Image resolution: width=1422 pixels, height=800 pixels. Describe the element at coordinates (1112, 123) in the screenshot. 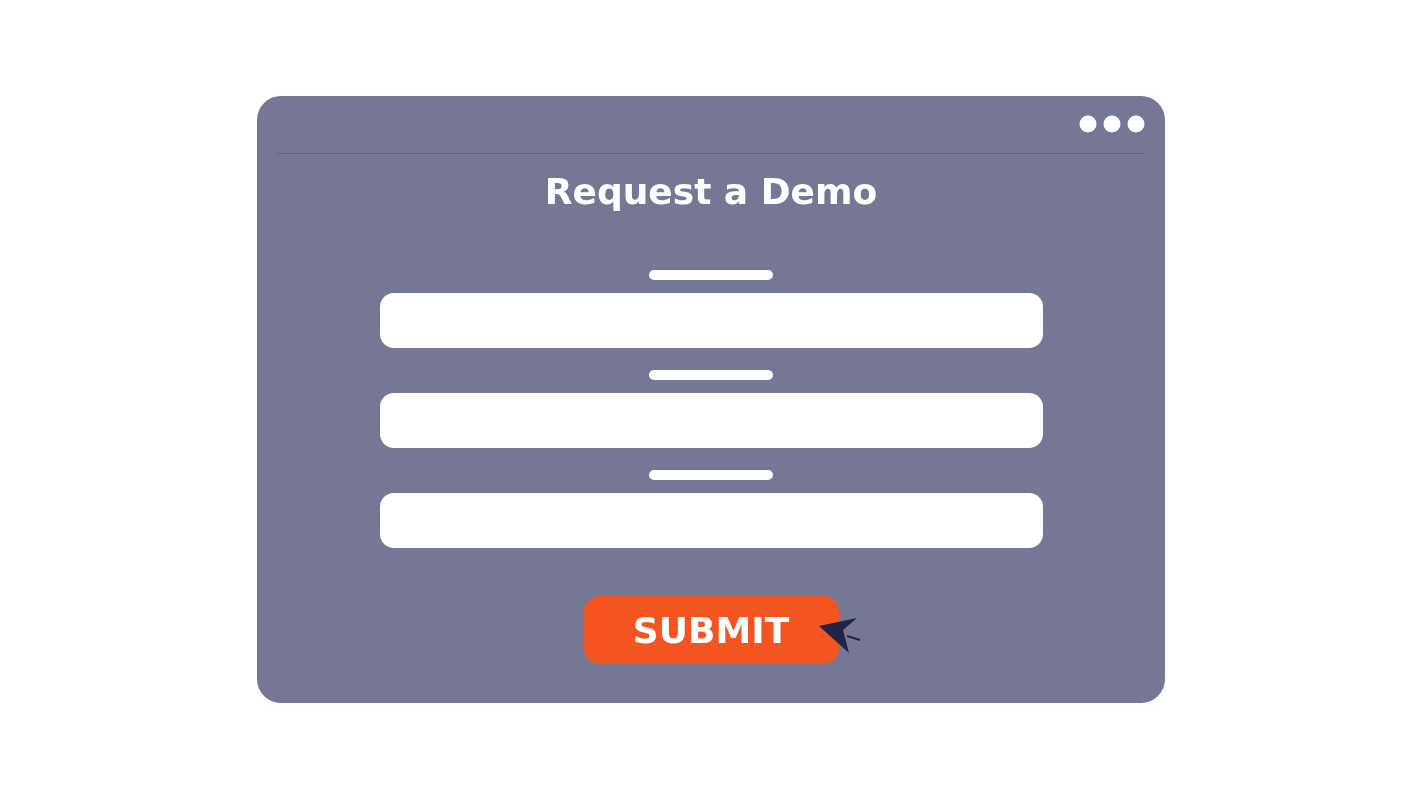

I see `more-icon` at that location.